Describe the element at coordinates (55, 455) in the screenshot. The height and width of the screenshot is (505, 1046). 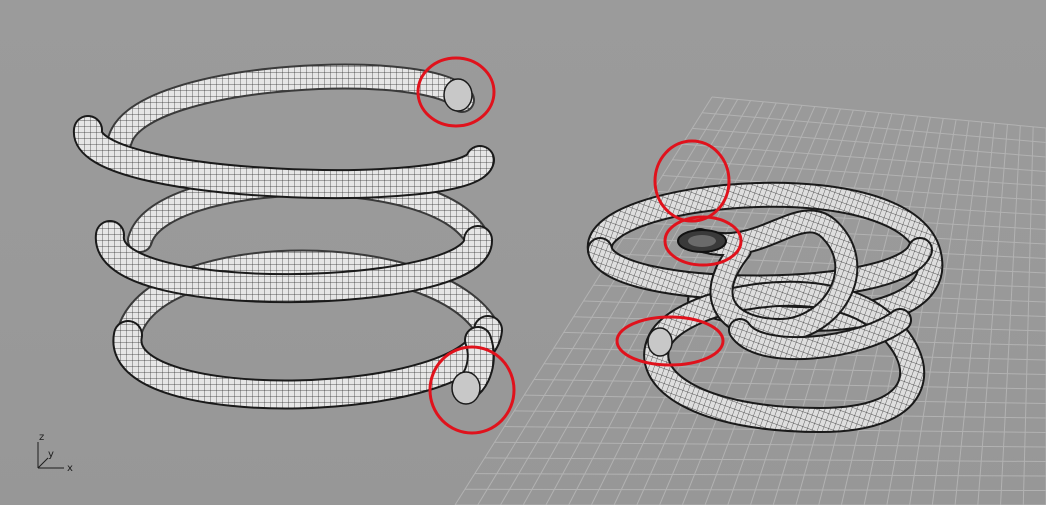
I see `axis-gizmo: z y x` at that location.